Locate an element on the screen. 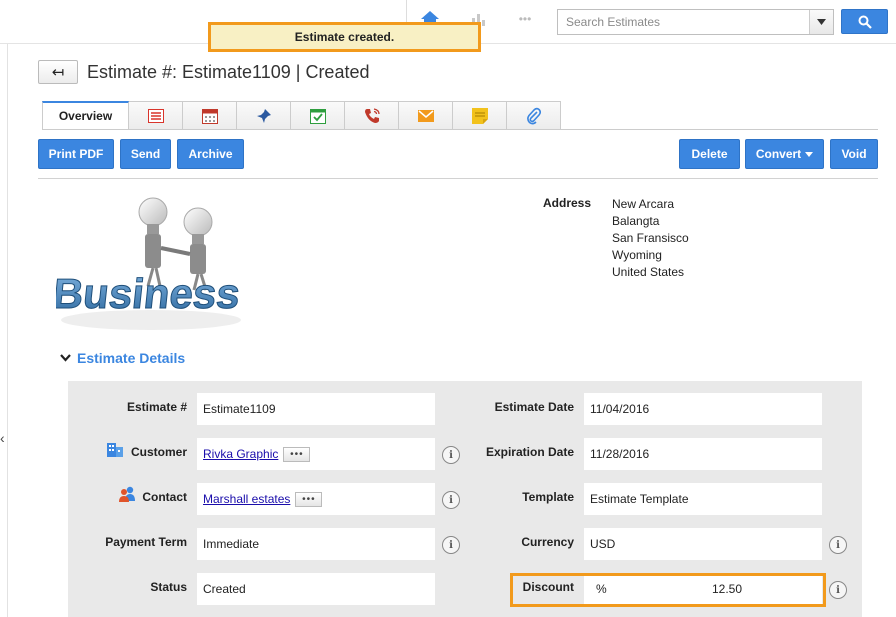  tab-calls is located at coordinates (372, 115).